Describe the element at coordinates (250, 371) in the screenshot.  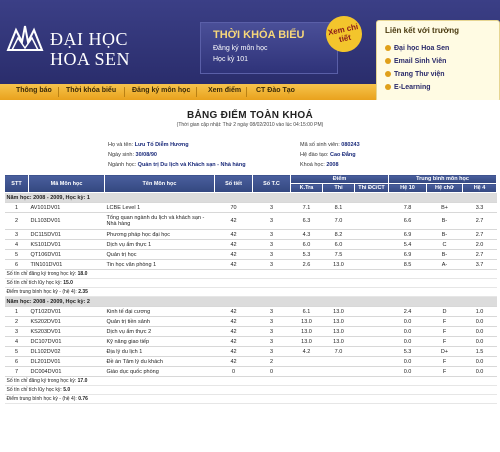
I see `table-row: 7 DC004DV01 Giáo dục quốc phòng 0 0 0.0 F 0.0` at that location.